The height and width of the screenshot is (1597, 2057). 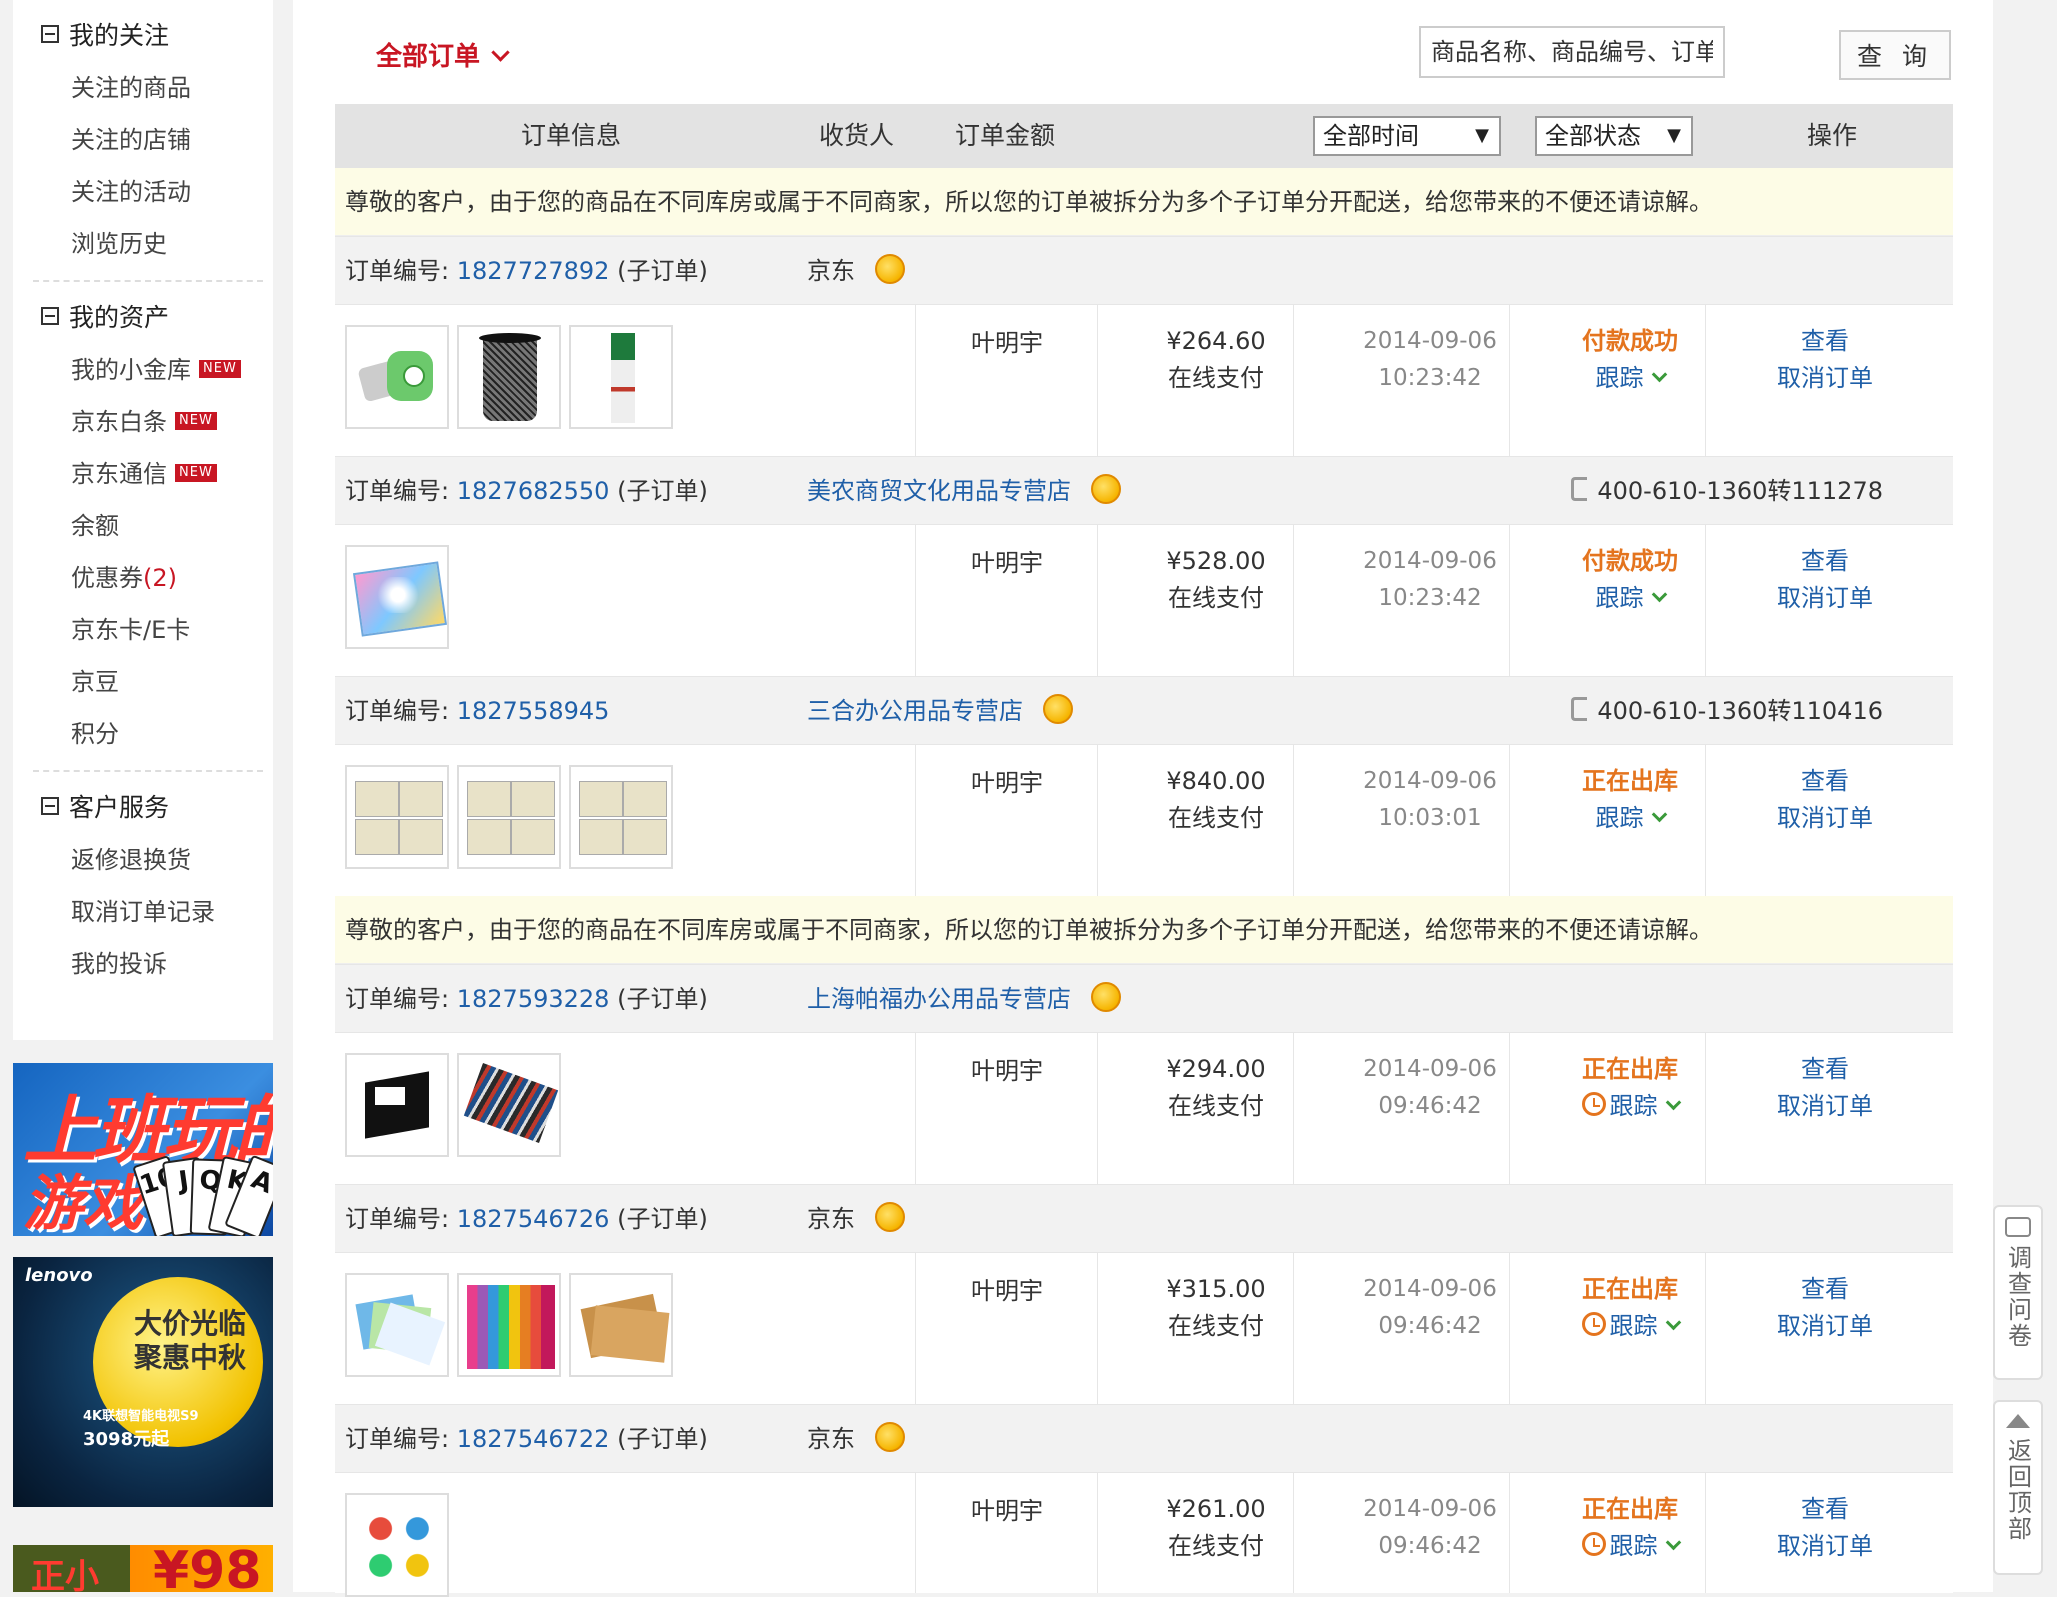 I want to click on order-number-link: 1827558945, so click(x=533, y=711).